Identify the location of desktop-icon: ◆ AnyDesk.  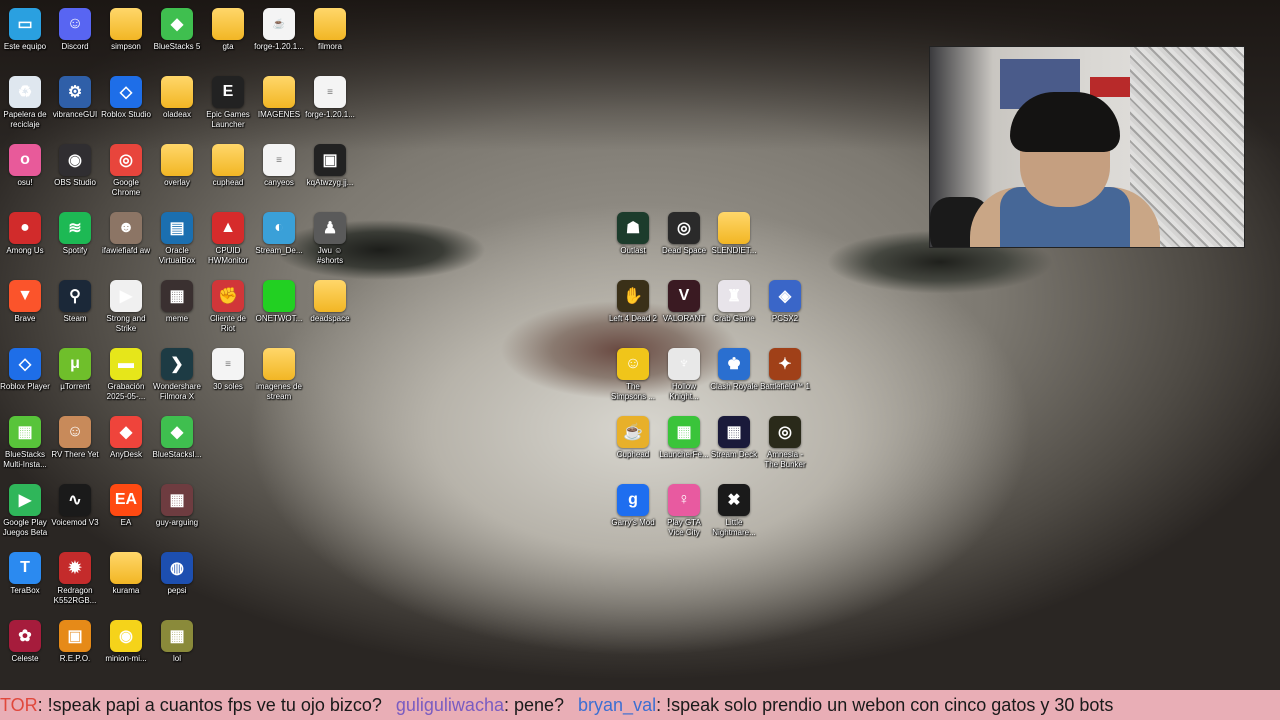
(126, 436).